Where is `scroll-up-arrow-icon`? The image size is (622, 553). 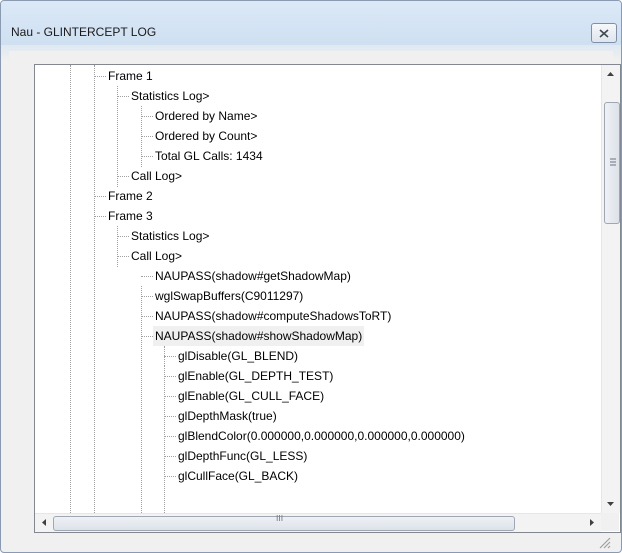
scroll-up-arrow-icon is located at coordinates (610, 73).